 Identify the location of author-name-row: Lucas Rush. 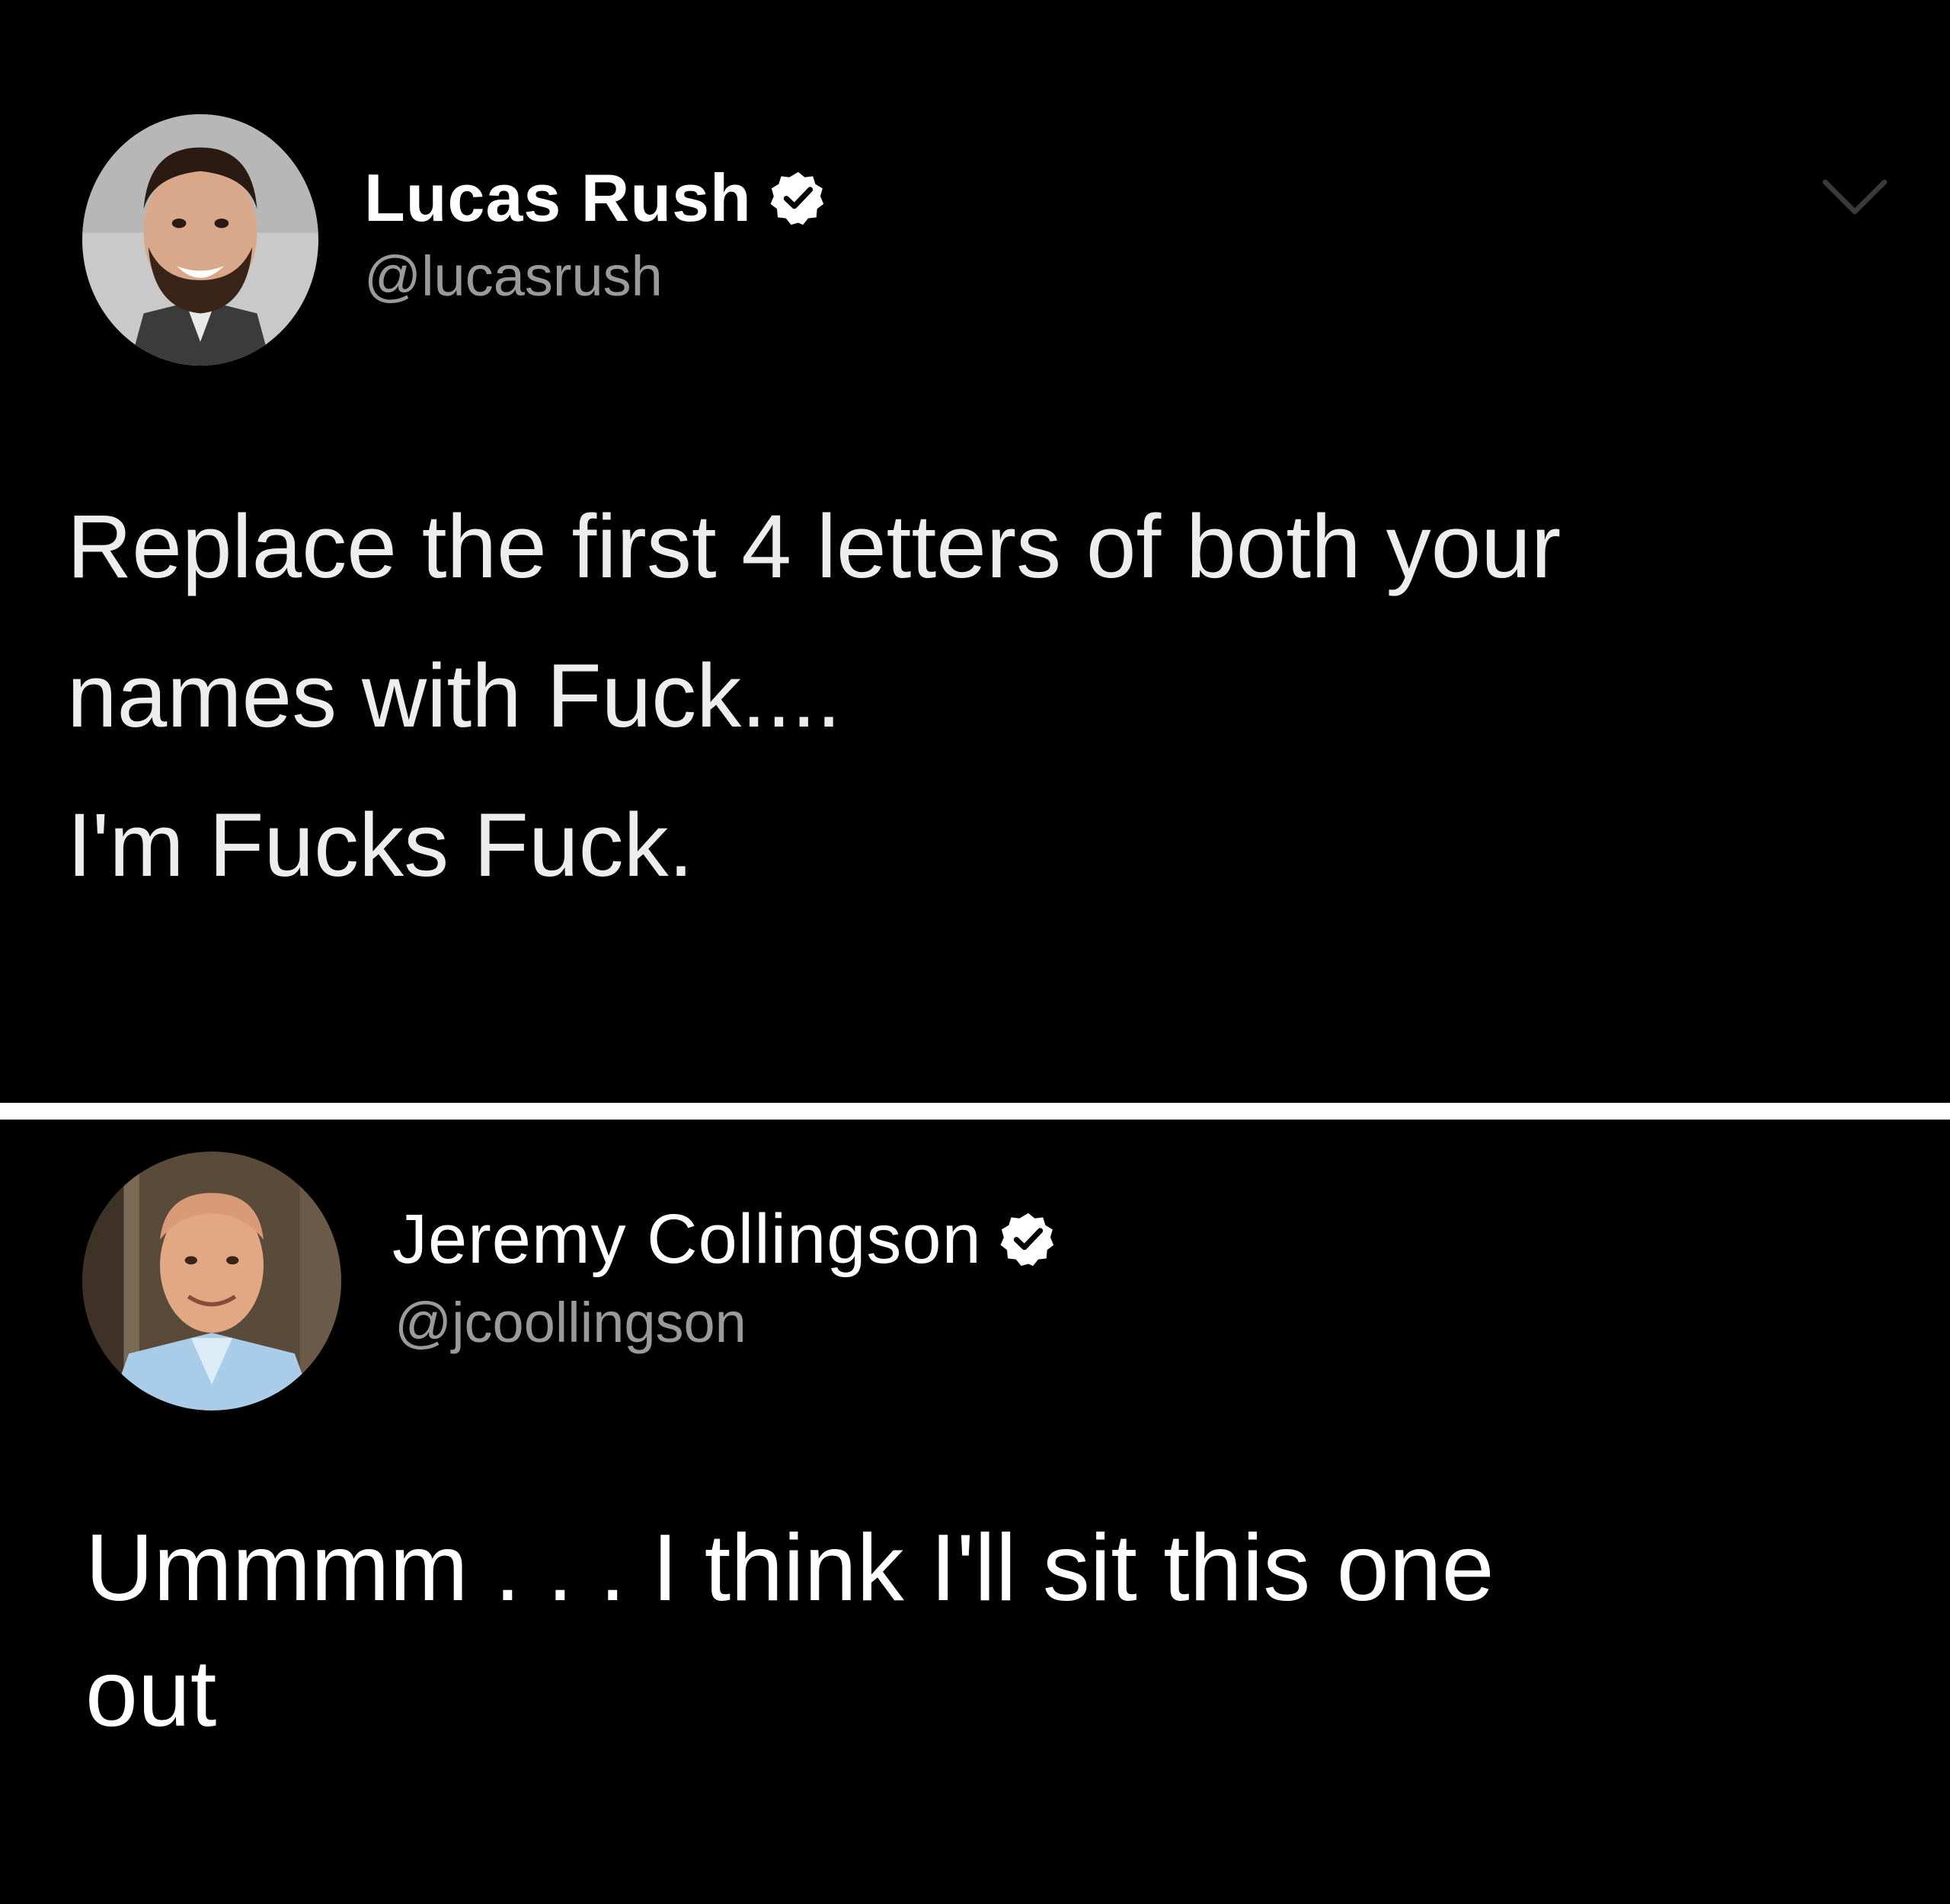
(596, 198).